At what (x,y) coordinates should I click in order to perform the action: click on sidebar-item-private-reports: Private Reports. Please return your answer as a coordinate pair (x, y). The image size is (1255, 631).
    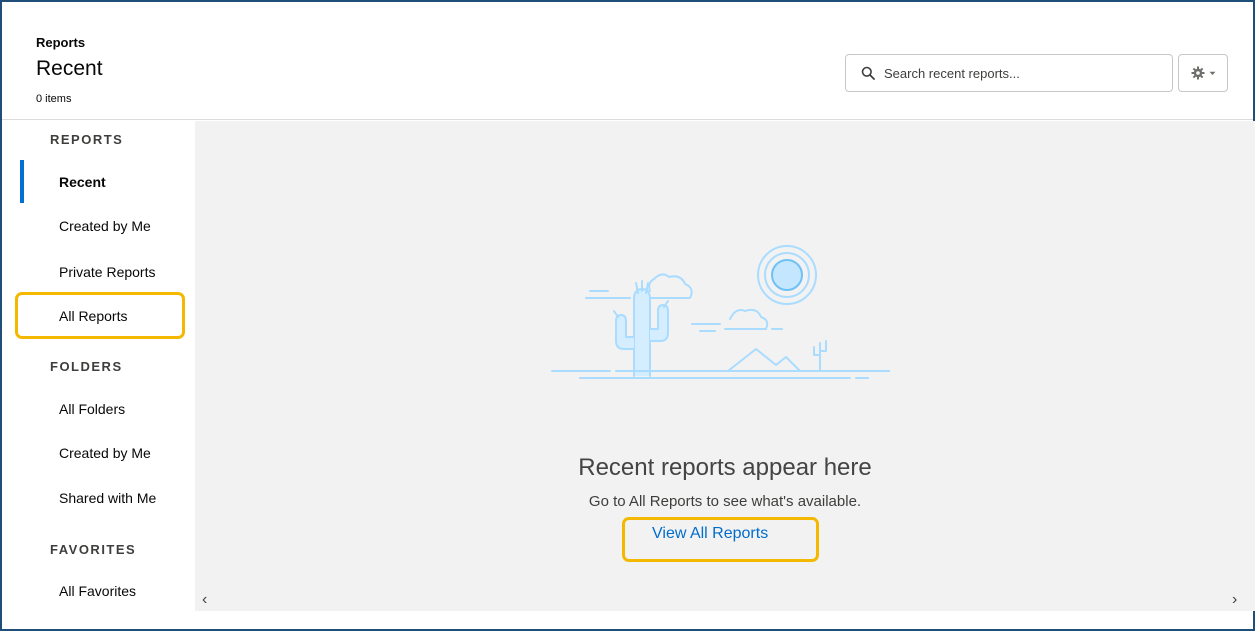
    Looking at the image, I should click on (107, 272).